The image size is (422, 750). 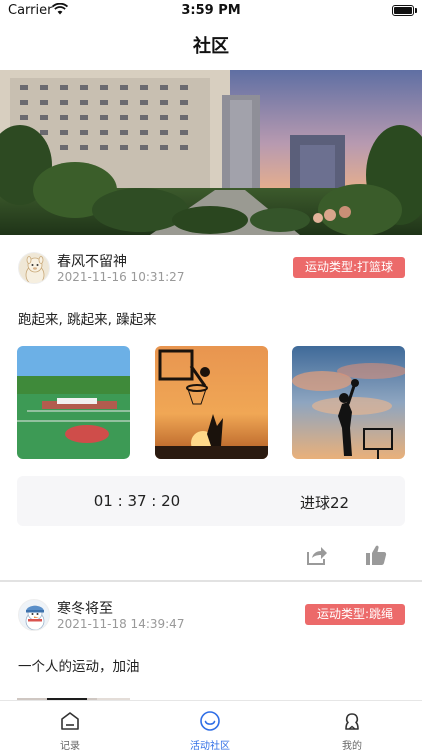 What do you see at coordinates (376, 555) in the screenshot?
I see `like-icon` at bounding box center [376, 555].